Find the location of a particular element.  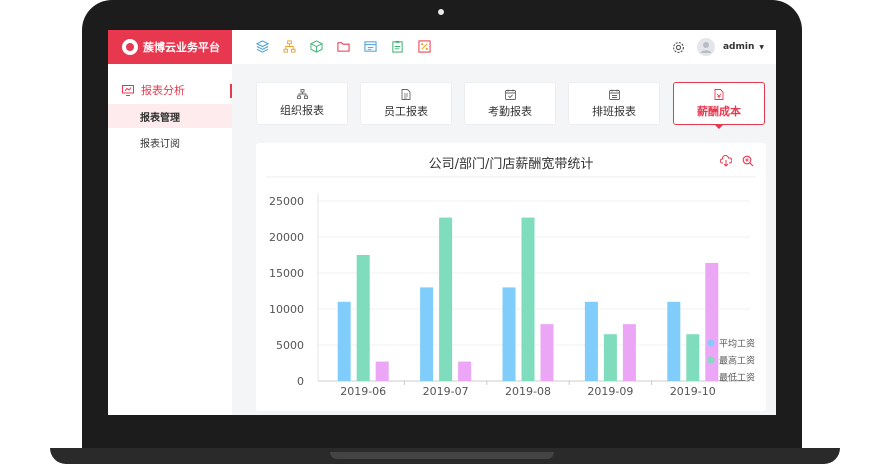

tab-label: 组织报表 is located at coordinates (302, 110).